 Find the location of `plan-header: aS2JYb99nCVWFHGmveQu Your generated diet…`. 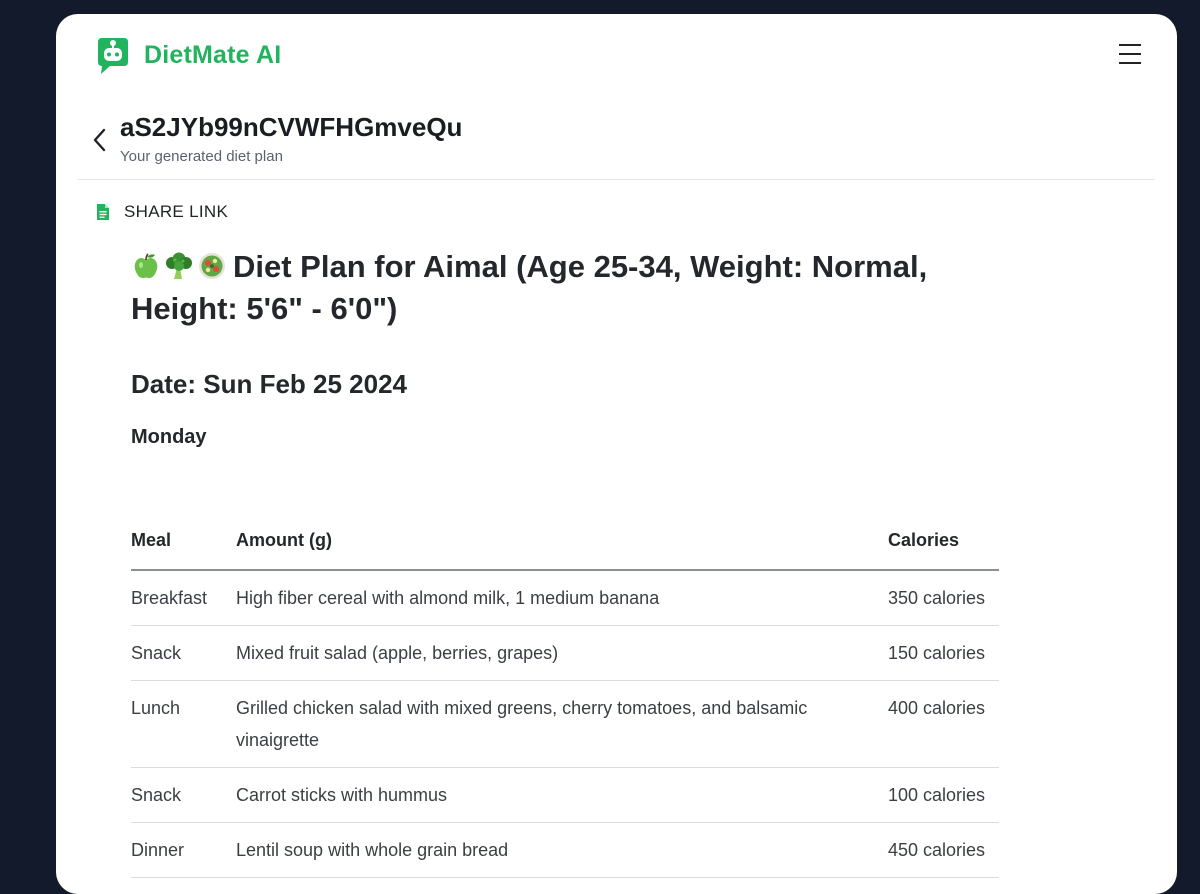

plan-header: aS2JYb99nCVWFHGmveQu Your generated diet… is located at coordinates (616, 146).